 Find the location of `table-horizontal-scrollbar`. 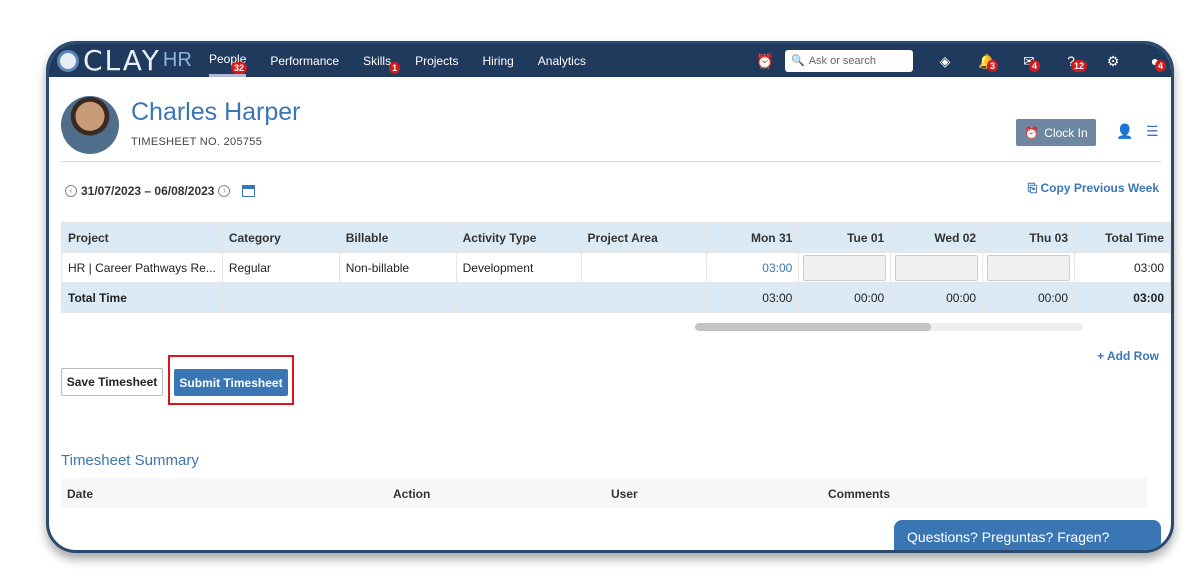

table-horizontal-scrollbar is located at coordinates (889, 327).